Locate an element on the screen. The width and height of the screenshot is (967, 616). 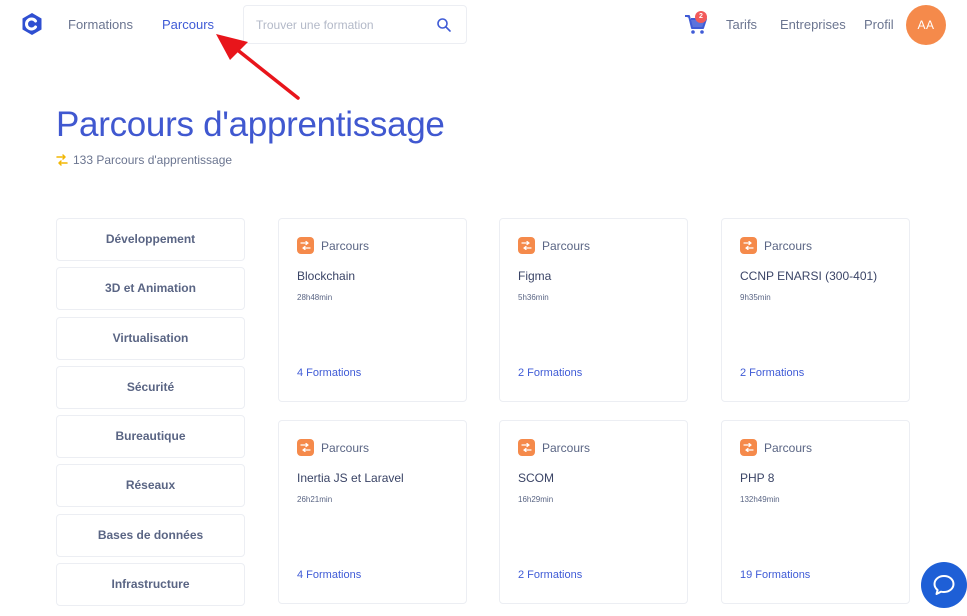
nav-tarifs: Tarifs is located at coordinates (741, 24).